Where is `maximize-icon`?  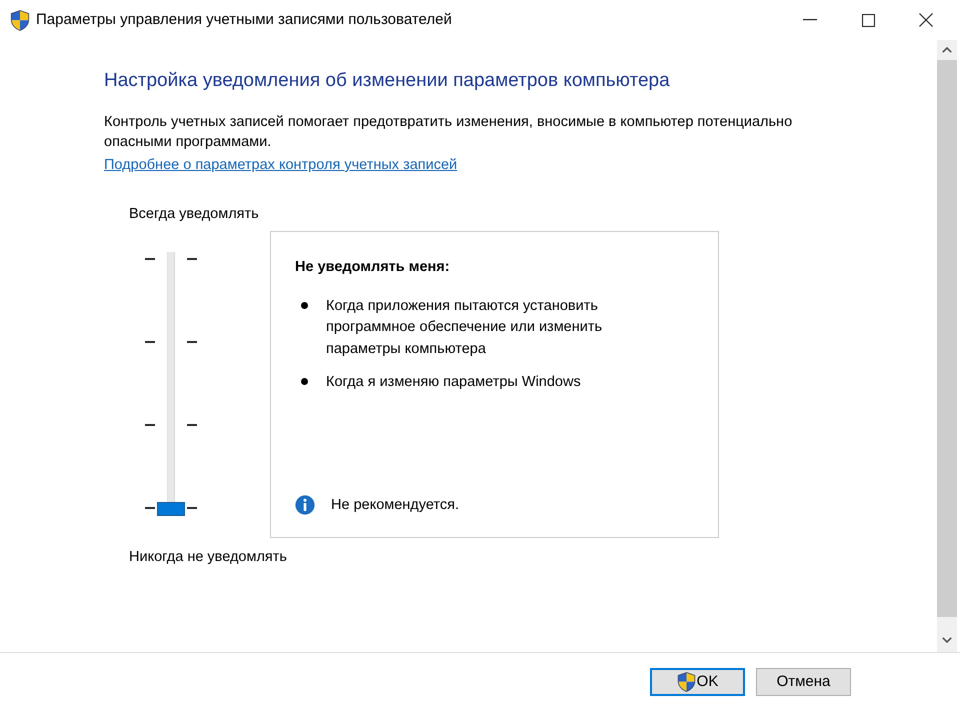 maximize-icon is located at coordinates (868, 20).